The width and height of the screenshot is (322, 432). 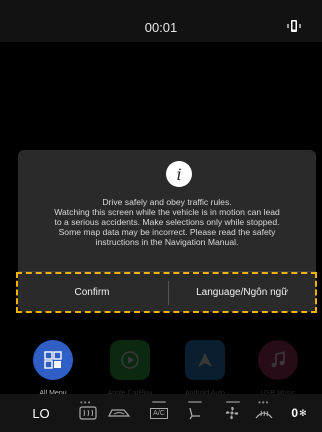 What do you see at coordinates (92, 292) in the screenshot?
I see `confirm-button: Confirm` at bounding box center [92, 292].